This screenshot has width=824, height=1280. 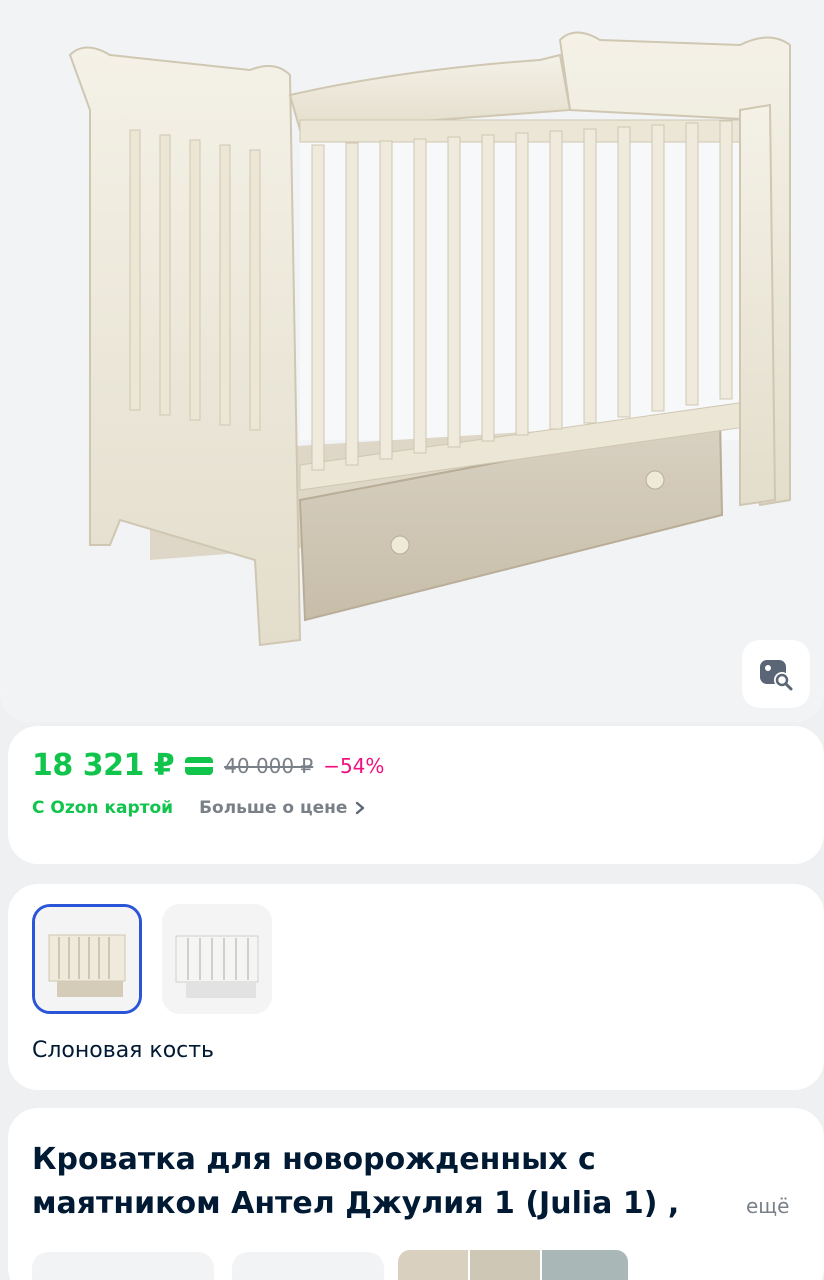 I want to click on image-search-icon, so click(x=776, y=675).